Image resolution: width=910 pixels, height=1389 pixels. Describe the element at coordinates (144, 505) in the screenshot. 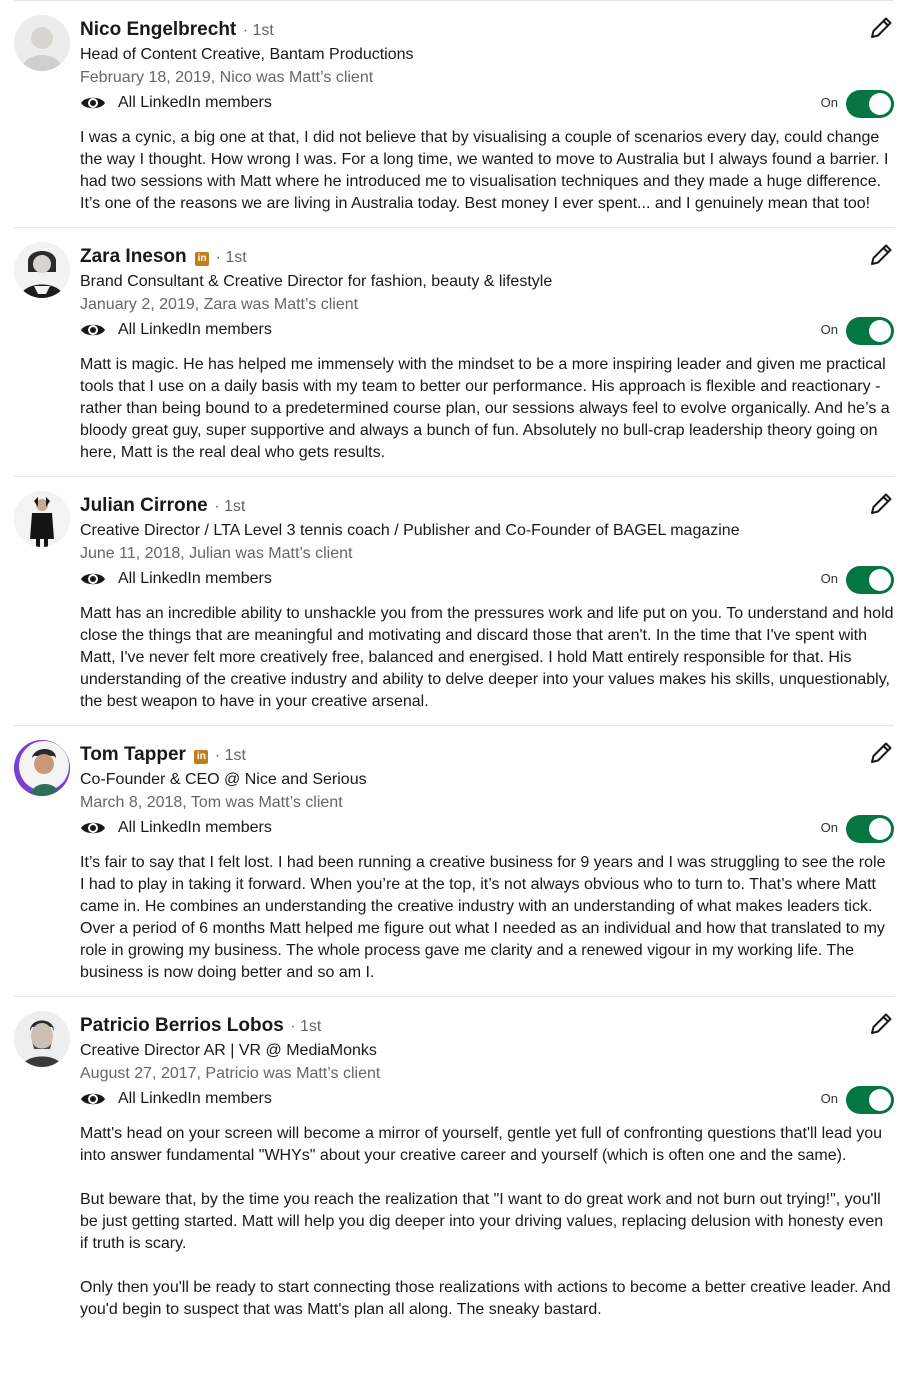

I see `recommender-name: Julian Cirrone` at that location.